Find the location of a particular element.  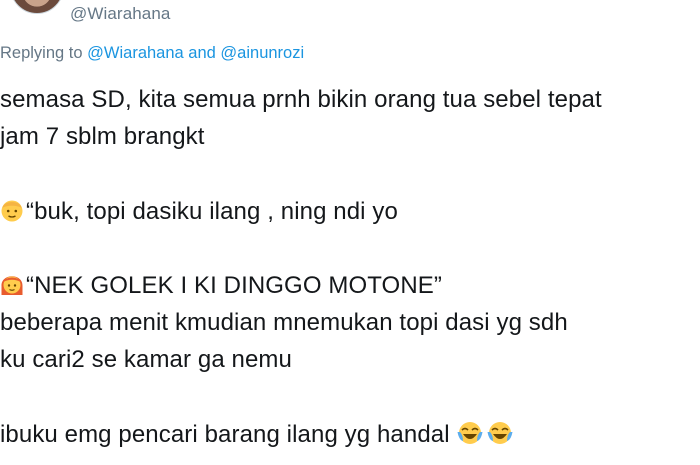

woman-red-hair-emoji is located at coordinates (12, 287).